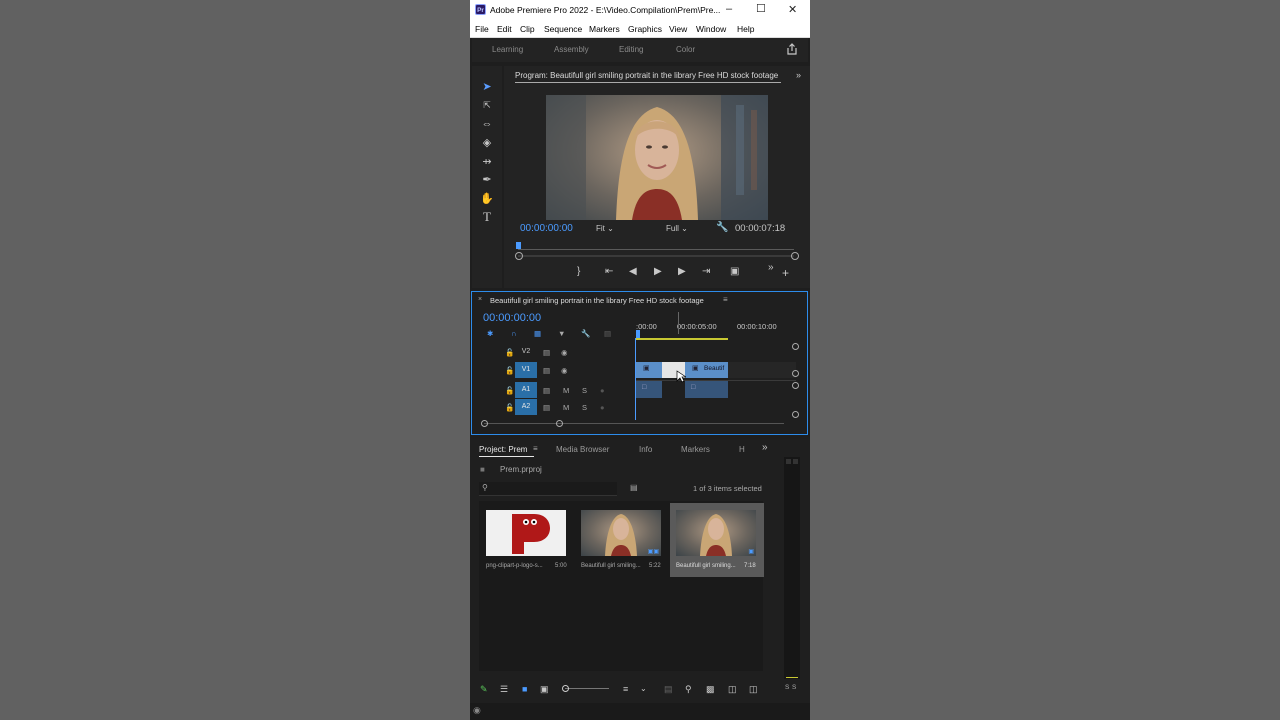 This screenshot has width=1280, height=720. Describe the element at coordinates (625, 689) in the screenshot. I see `sort-icon: ≡` at that location.